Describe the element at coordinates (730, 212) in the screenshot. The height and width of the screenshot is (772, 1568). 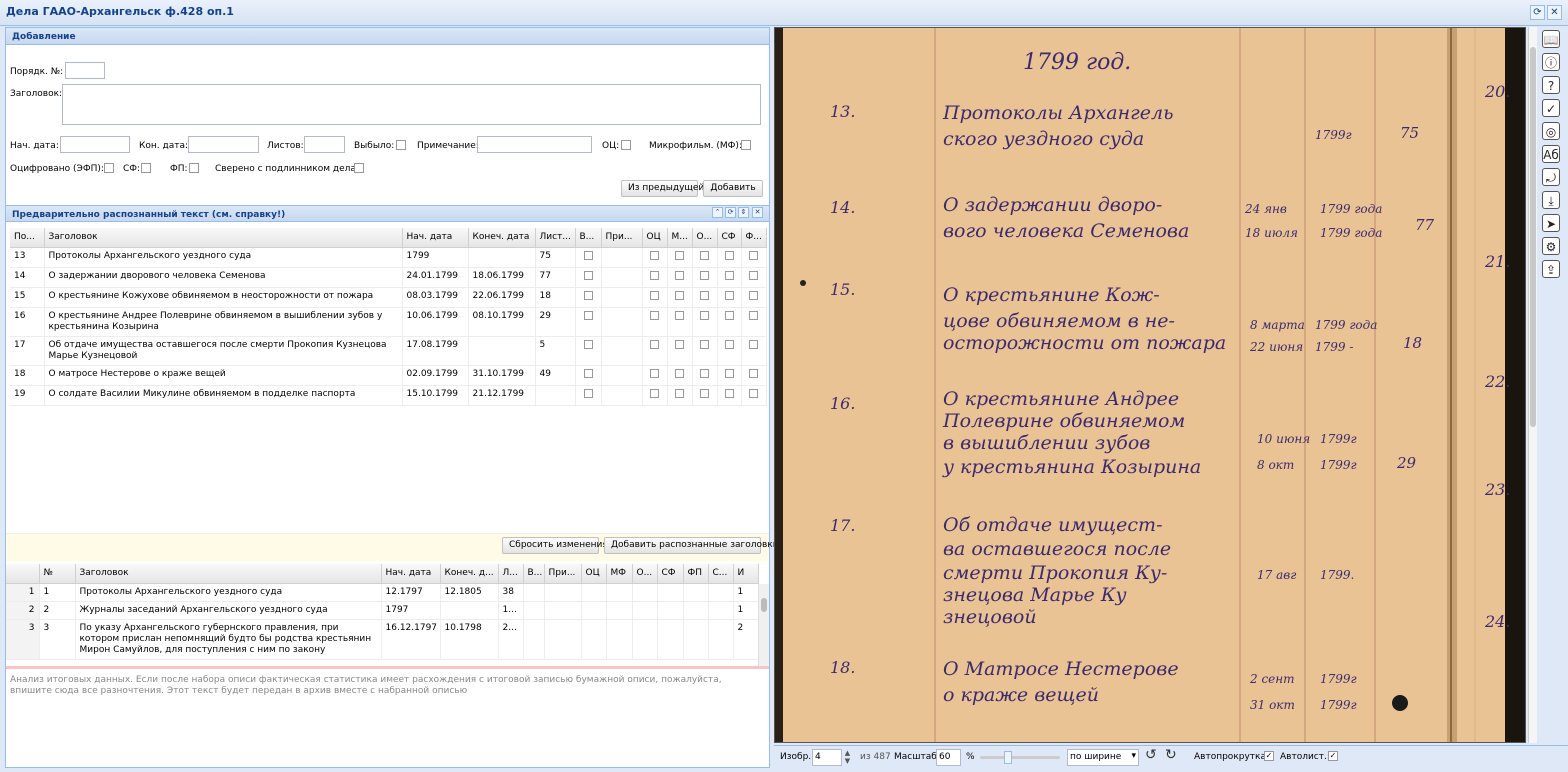
I see `refresh-small-icon: ⟳` at that location.